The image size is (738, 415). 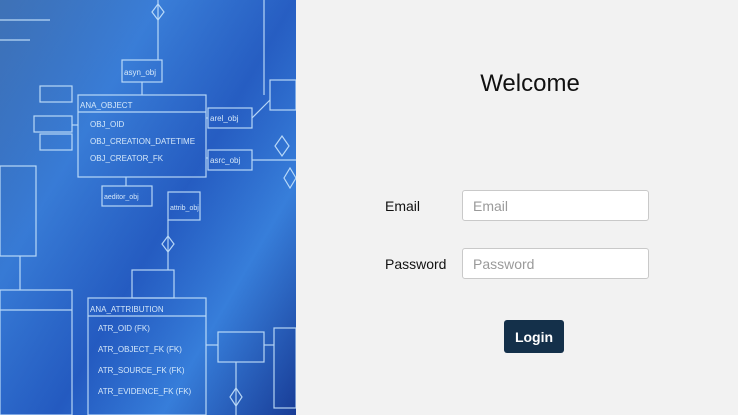 I want to click on email-label: Email, so click(x=403, y=206).